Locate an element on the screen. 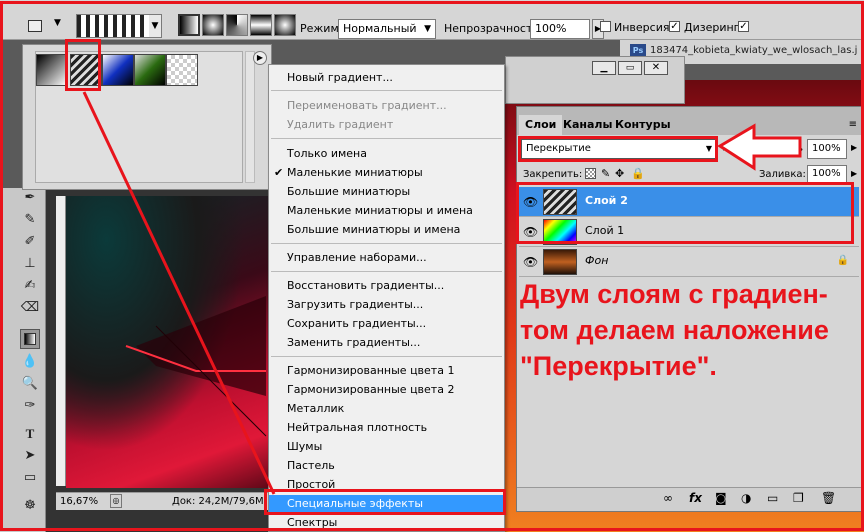 This screenshot has height=532, width=864. annotation-line-1: Двум слоям с градиен- is located at coordinates (674, 294).